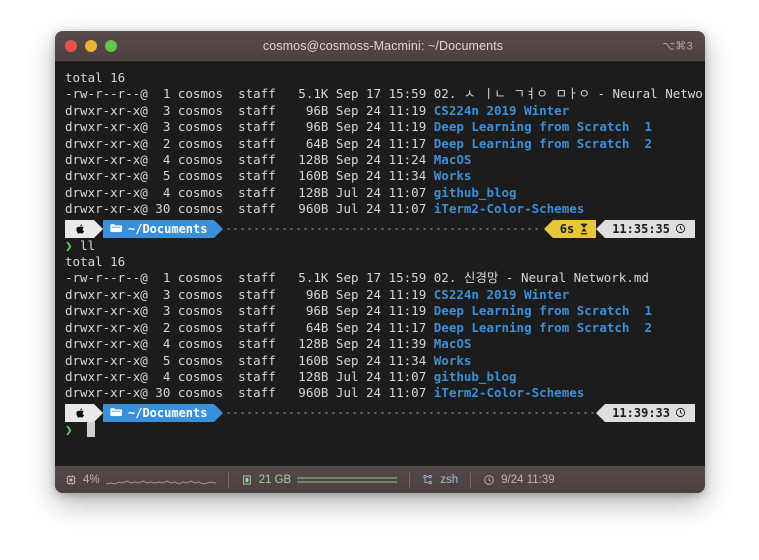 This screenshot has width=759, height=560. What do you see at coordinates (116, 228) in the screenshot?
I see `folder-icon` at bounding box center [116, 228].